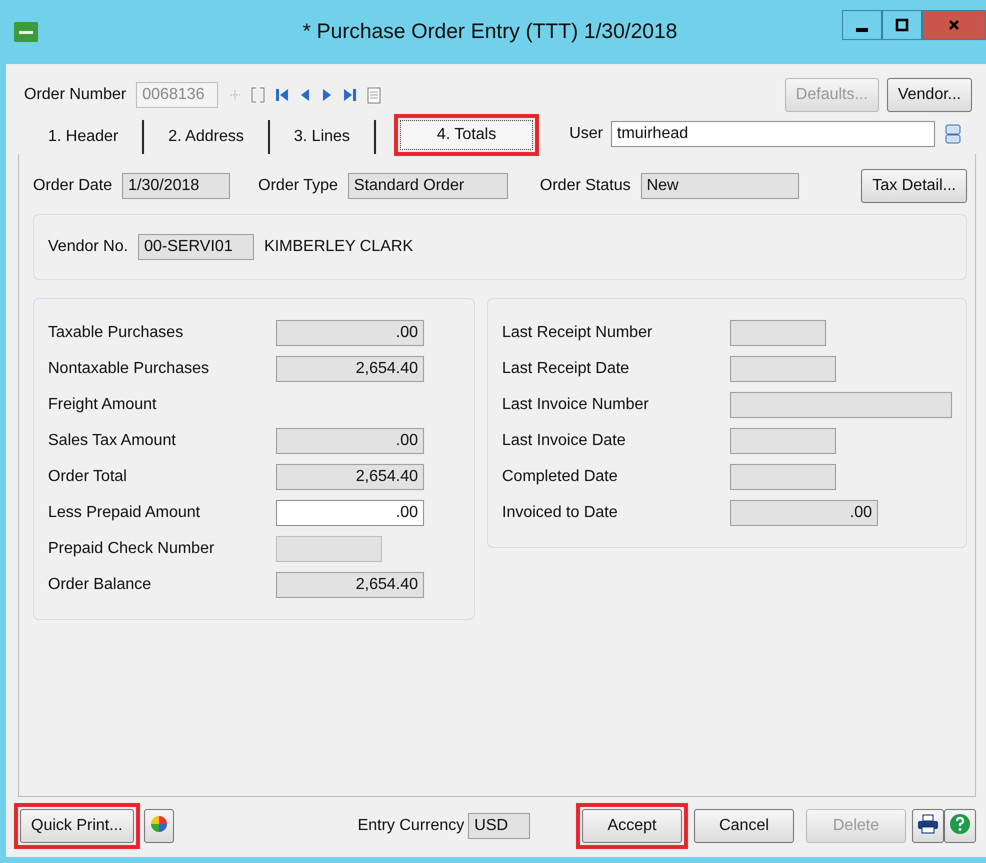 This screenshot has height=863, width=986. I want to click on help-icon, so click(960, 823).